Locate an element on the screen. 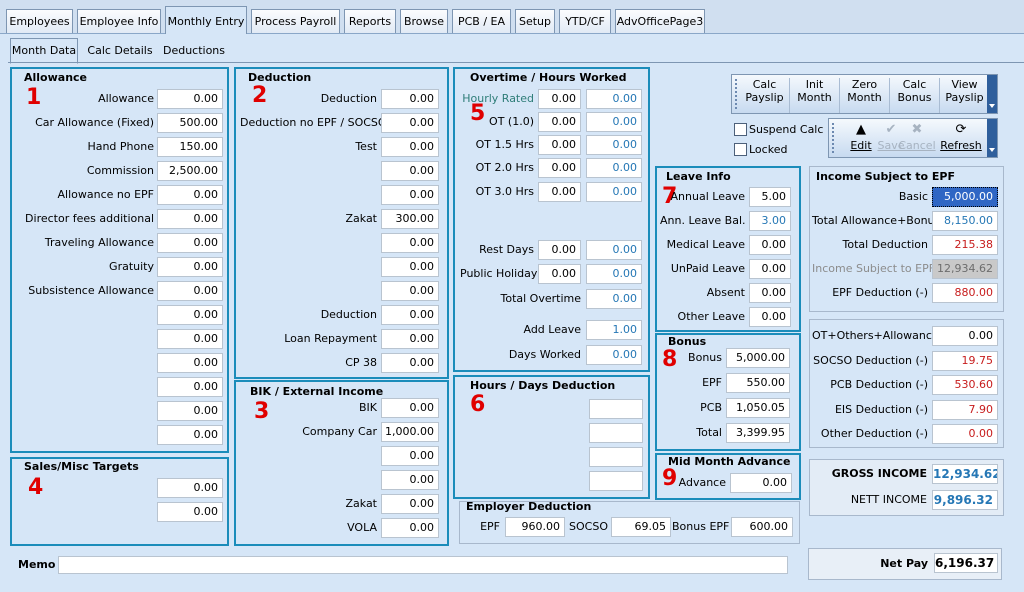 The height and width of the screenshot is (592, 1024). sales-target-1: 0.00 is located at coordinates (190, 488).